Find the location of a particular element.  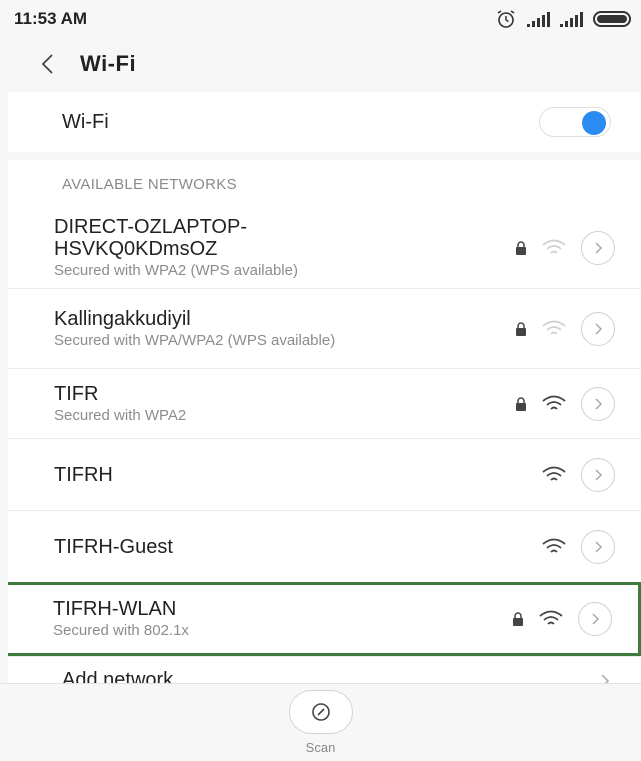

add-network-row: Add network is located at coordinates (324, 669).